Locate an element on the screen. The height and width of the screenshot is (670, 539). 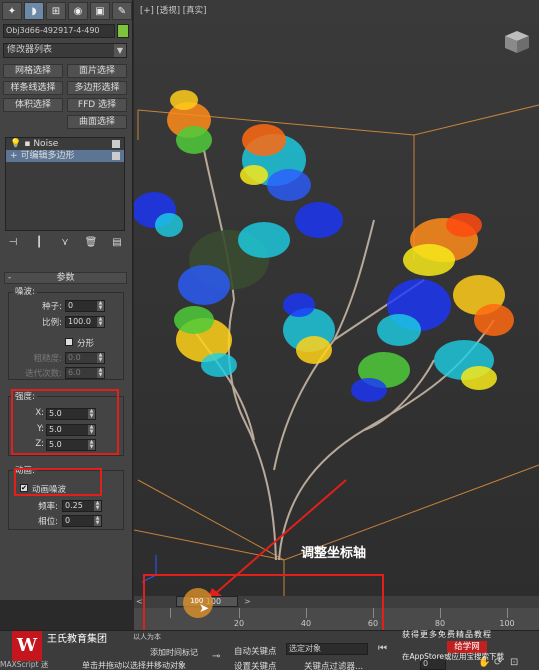
chevron-down-icon: ▼ is located at coordinates (120, 50).